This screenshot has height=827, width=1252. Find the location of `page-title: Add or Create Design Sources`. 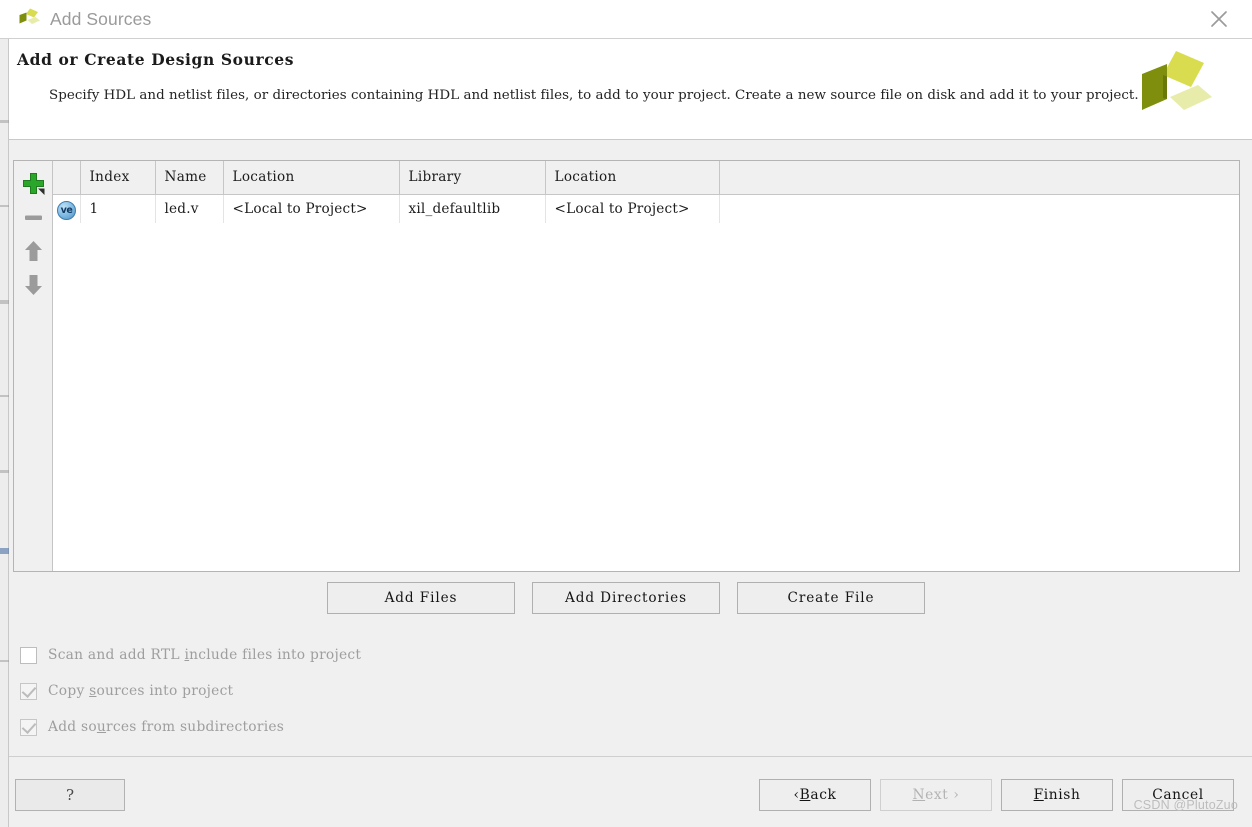

page-title: Add or Create Design Sources is located at coordinates (156, 59).